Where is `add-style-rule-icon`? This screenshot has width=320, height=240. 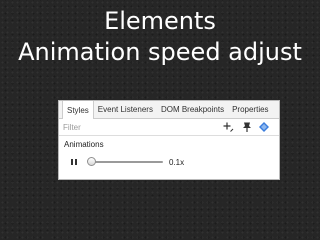
add-style-rule-icon is located at coordinates (228, 127).